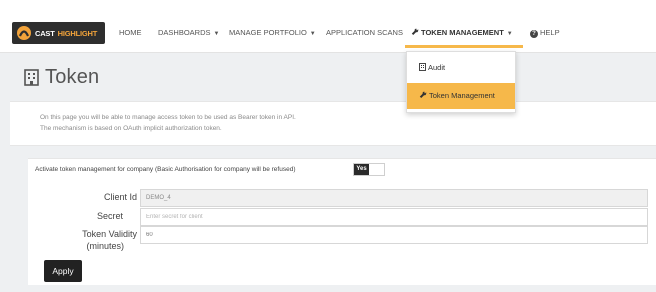  Describe the element at coordinates (437, 67) in the screenshot. I see `dropdown-item-audit-label: Audit` at that location.